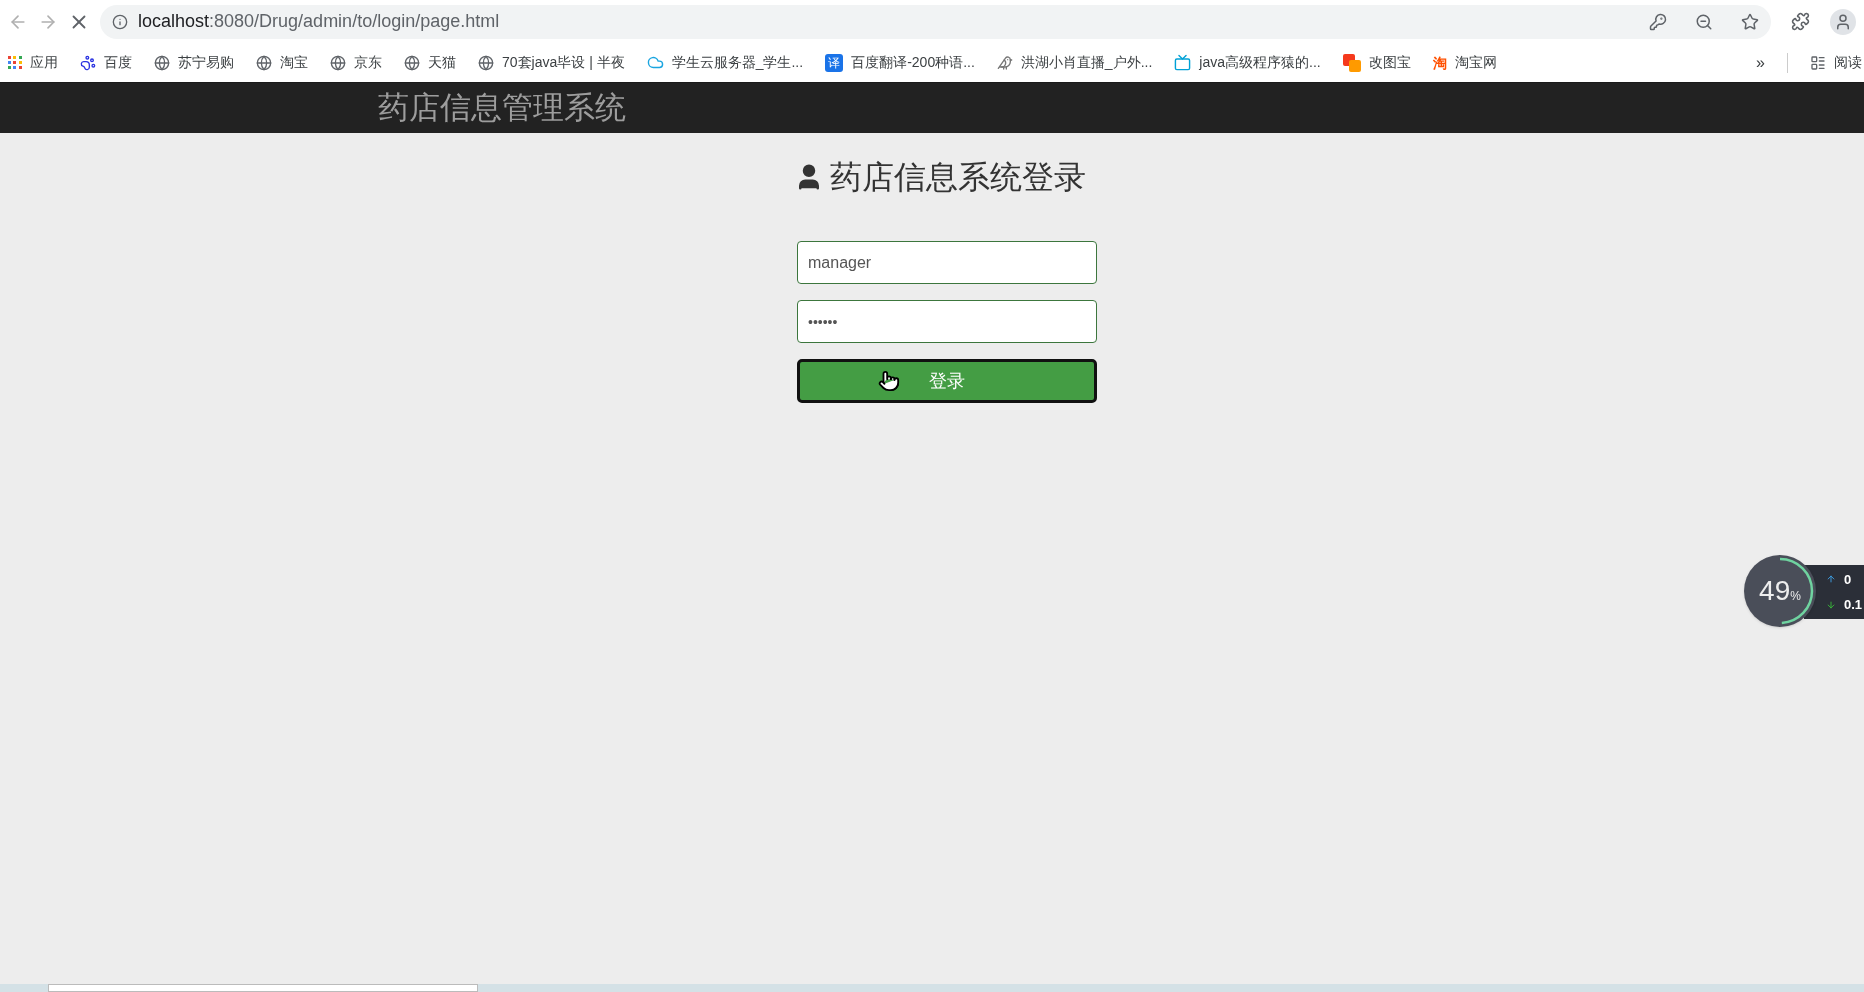  What do you see at coordinates (282, 62) in the screenshot?
I see `bookmark-item: 淘宝` at bounding box center [282, 62].